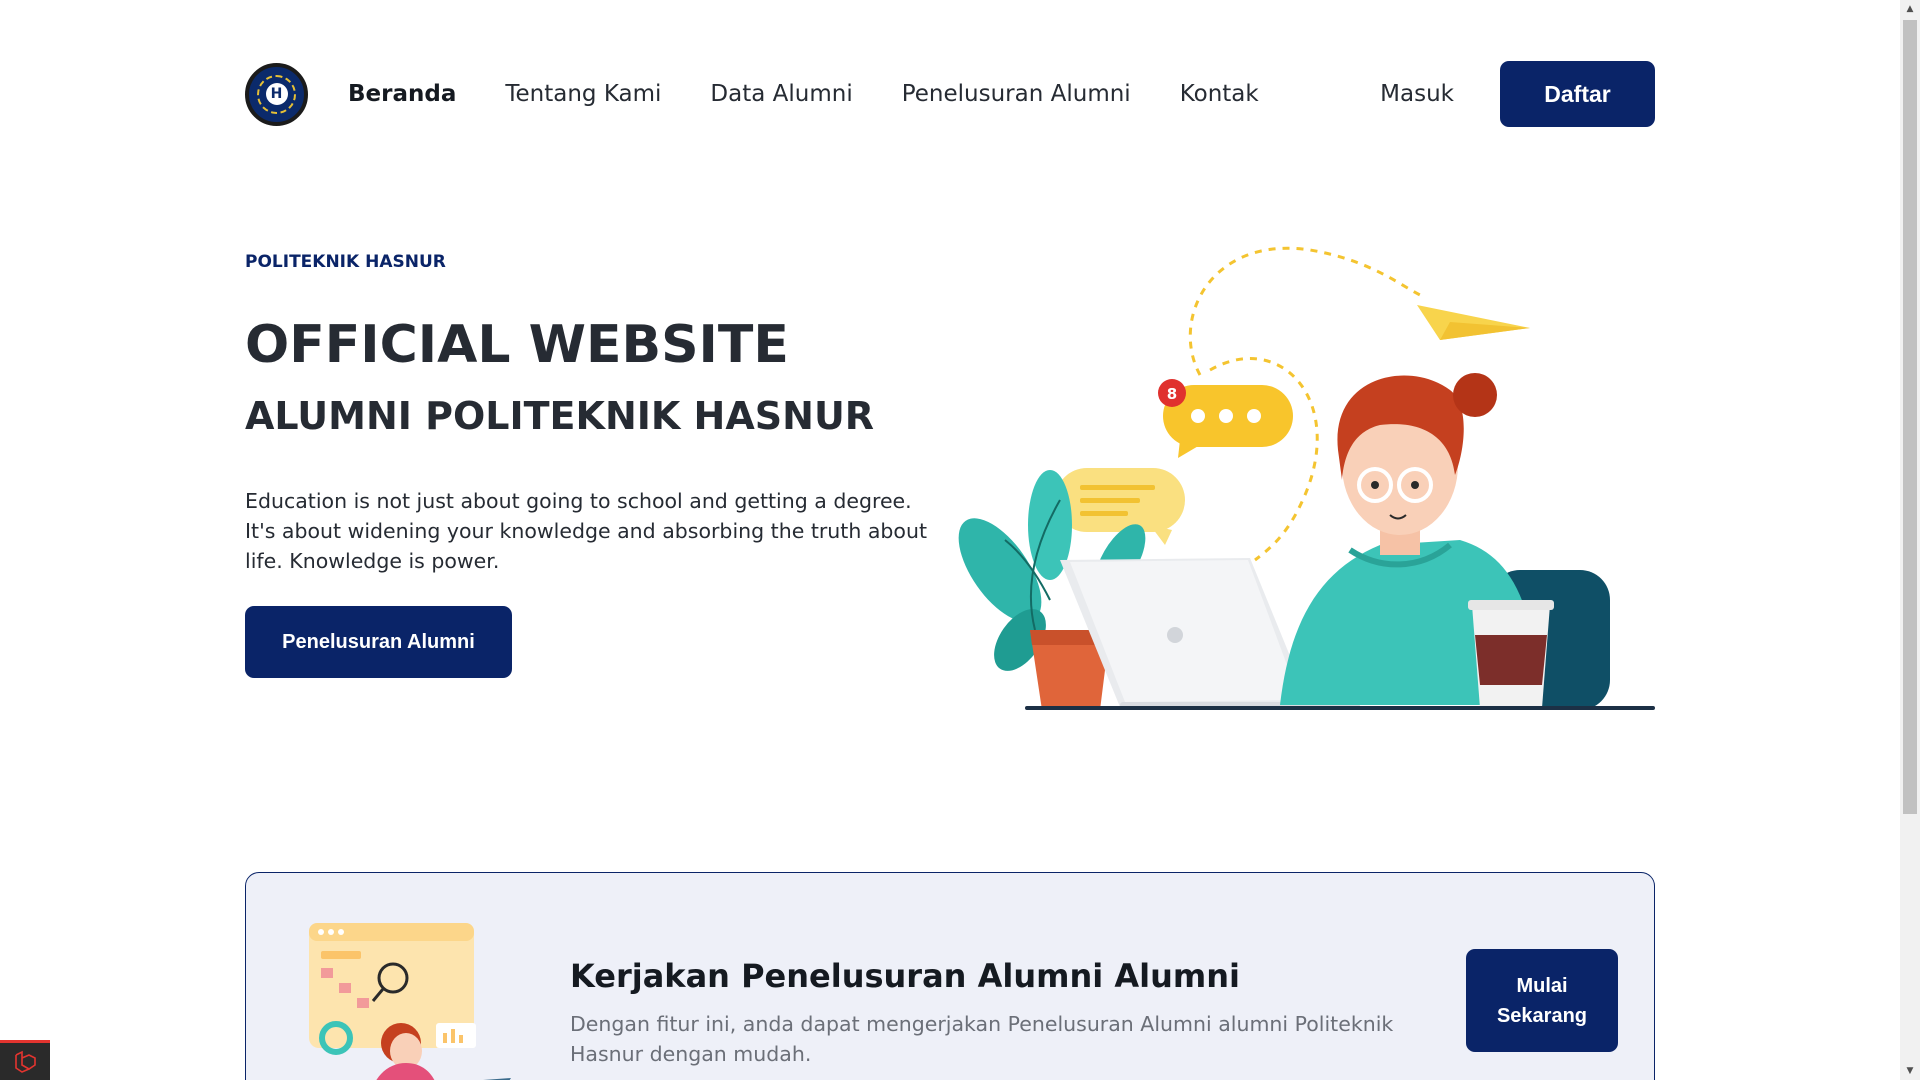 The image size is (1920, 1080). What do you see at coordinates (1340, 708) in the screenshot?
I see `desk-line` at bounding box center [1340, 708].